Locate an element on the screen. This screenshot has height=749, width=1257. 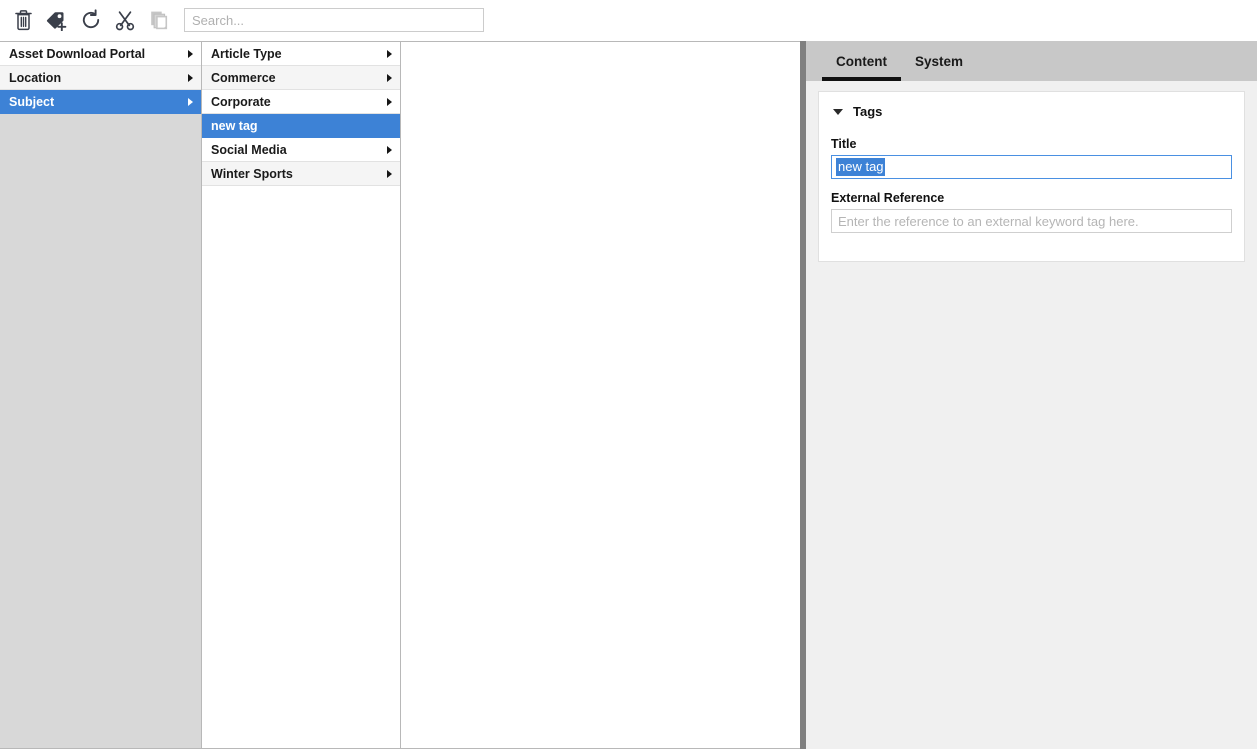
external-reference-input is located at coordinates (1031, 221).